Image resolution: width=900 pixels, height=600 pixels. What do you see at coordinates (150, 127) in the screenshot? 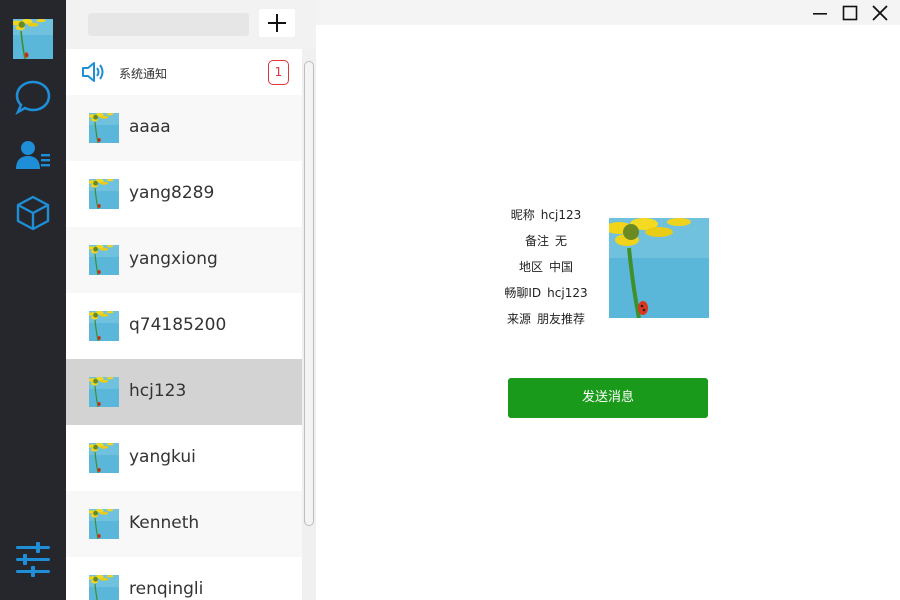
I see `contact-name: aaaa` at bounding box center [150, 127].